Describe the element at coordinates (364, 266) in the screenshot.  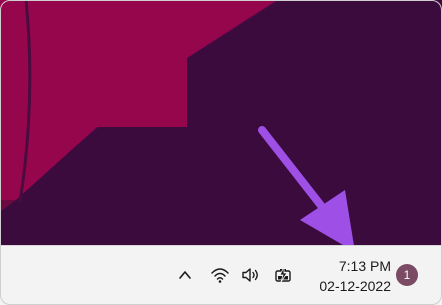
I see `clock-time: 7:13 PM` at that location.